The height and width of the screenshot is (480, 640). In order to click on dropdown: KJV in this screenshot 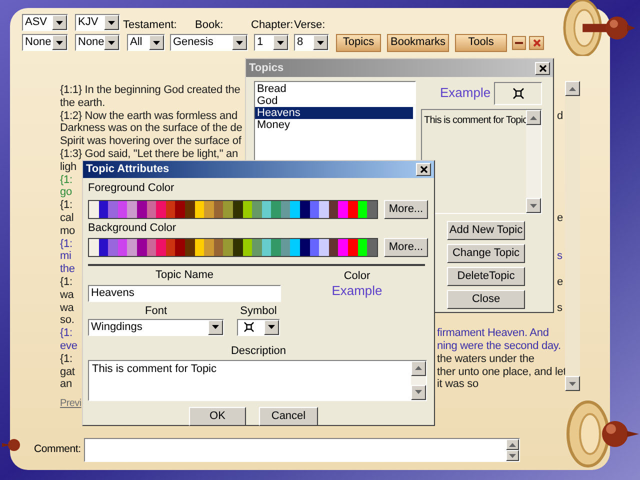, I will do `click(97, 22)`.